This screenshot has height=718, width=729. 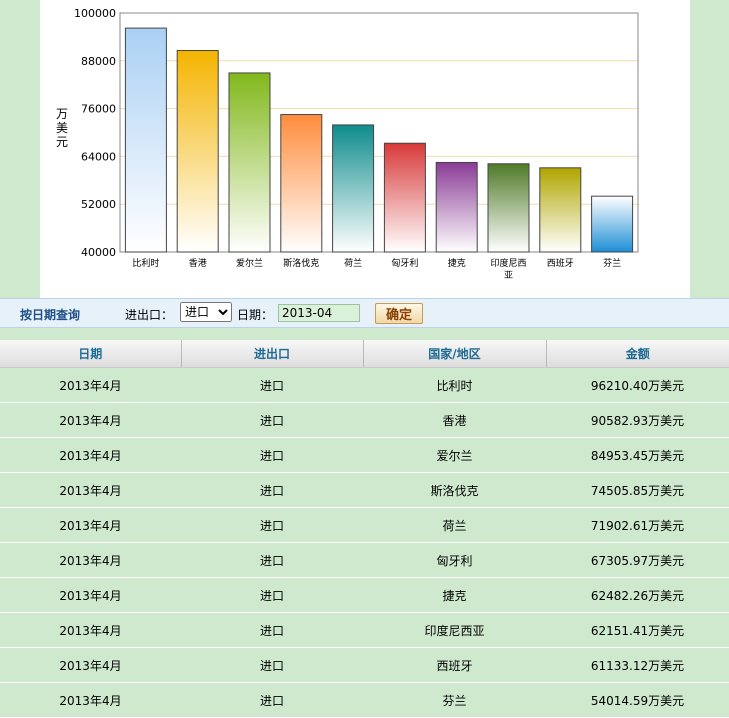 I want to click on query-title: 按日期查询, so click(x=50, y=315).